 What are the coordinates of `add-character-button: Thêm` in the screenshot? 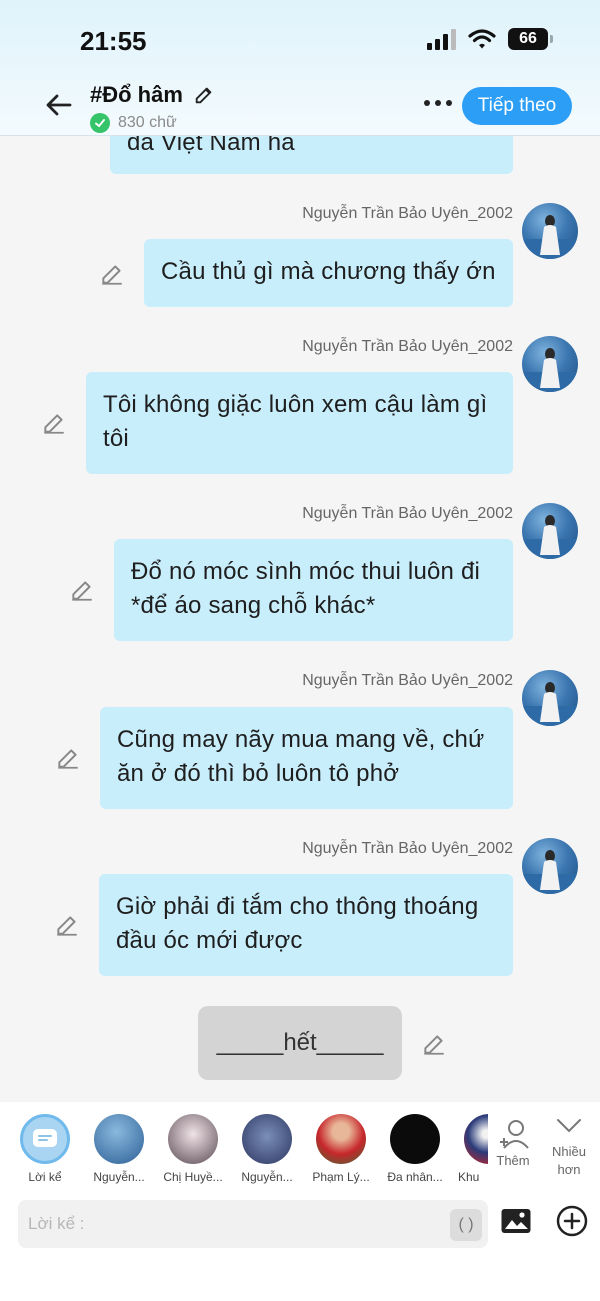 It's located at (513, 1143).